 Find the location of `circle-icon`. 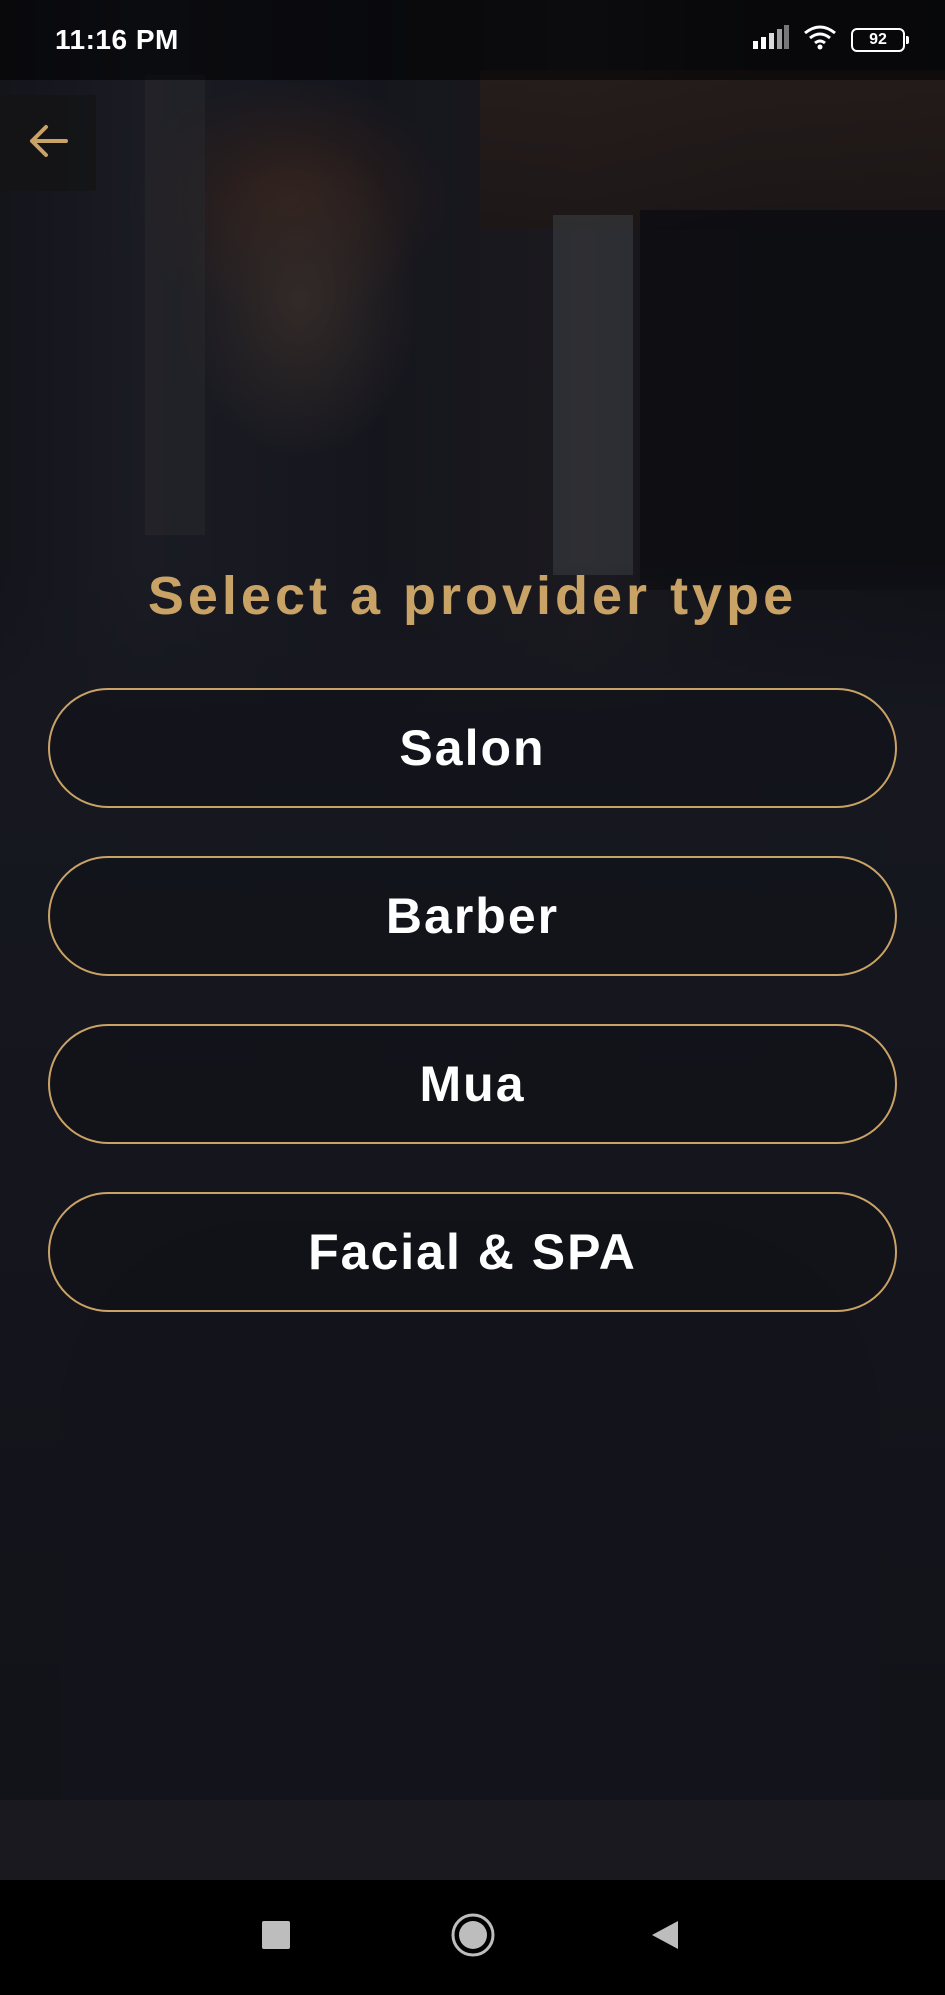

circle-icon is located at coordinates (473, 1937).